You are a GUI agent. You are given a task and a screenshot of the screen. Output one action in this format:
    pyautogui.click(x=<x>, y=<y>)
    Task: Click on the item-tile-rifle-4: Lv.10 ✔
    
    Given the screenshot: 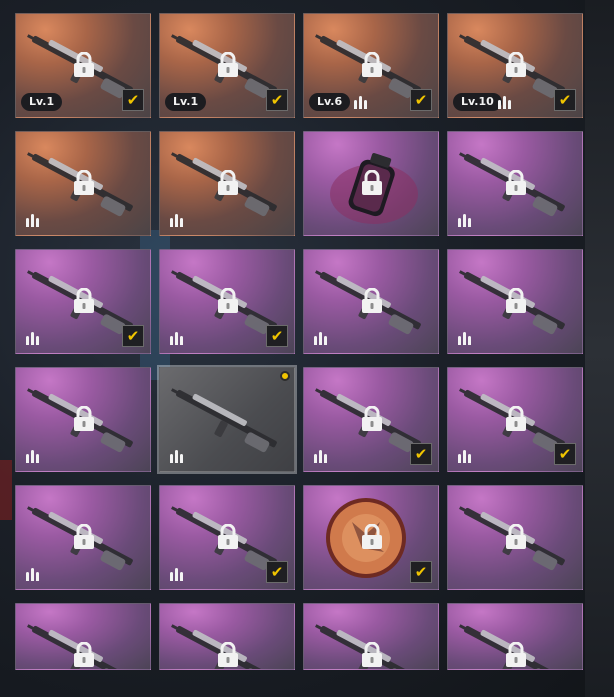 What is the action you would take?
    pyautogui.click(x=515, y=65)
    